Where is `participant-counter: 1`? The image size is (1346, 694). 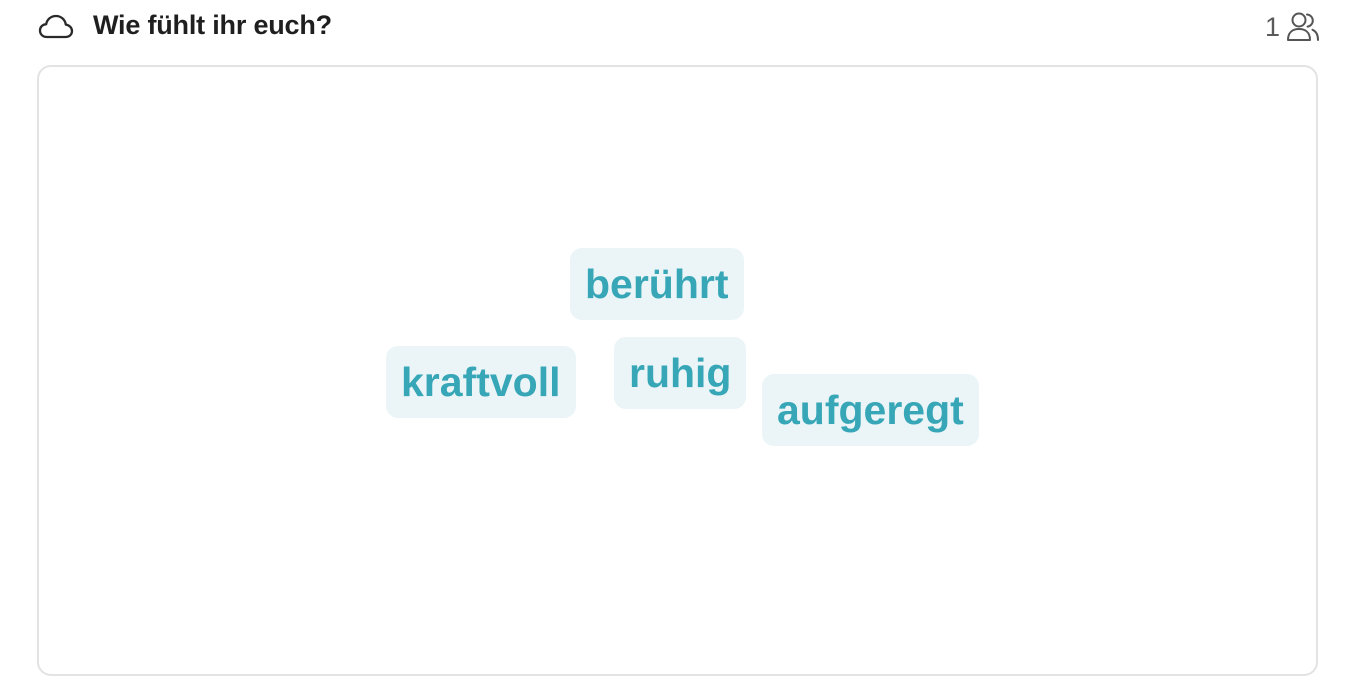 participant-counter: 1 is located at coordinates (1292, 27).